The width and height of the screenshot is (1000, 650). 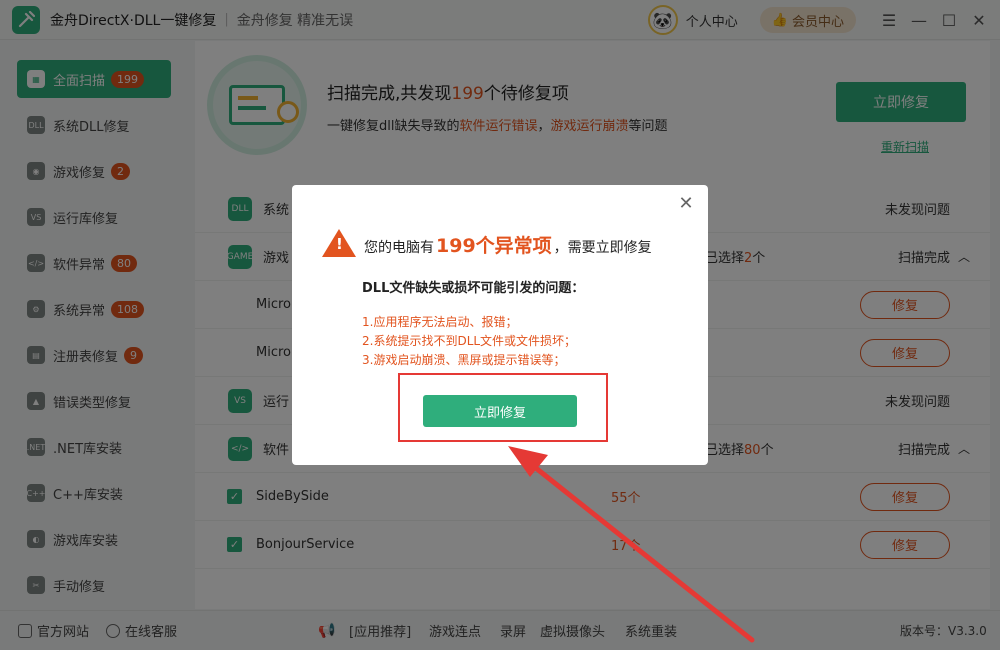 I want to click on dialog-subtitle: DLL文件缺失或损坏可能引发的问题：, so click(x=473, y=288).